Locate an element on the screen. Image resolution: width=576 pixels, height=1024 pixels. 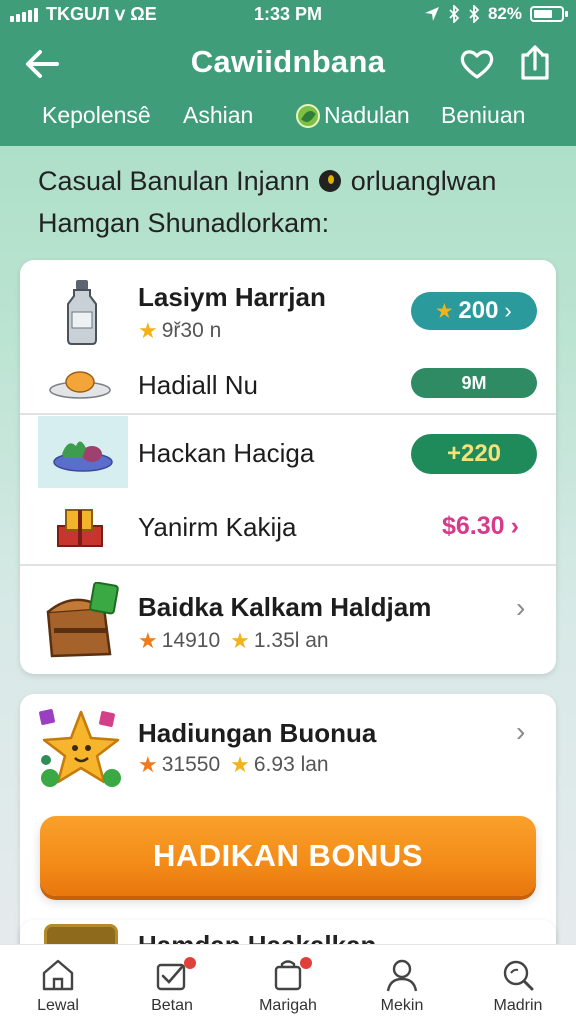
bonus-stats: ★ 31550 ★ 6.93 lan is located at coordinates (233, 765).